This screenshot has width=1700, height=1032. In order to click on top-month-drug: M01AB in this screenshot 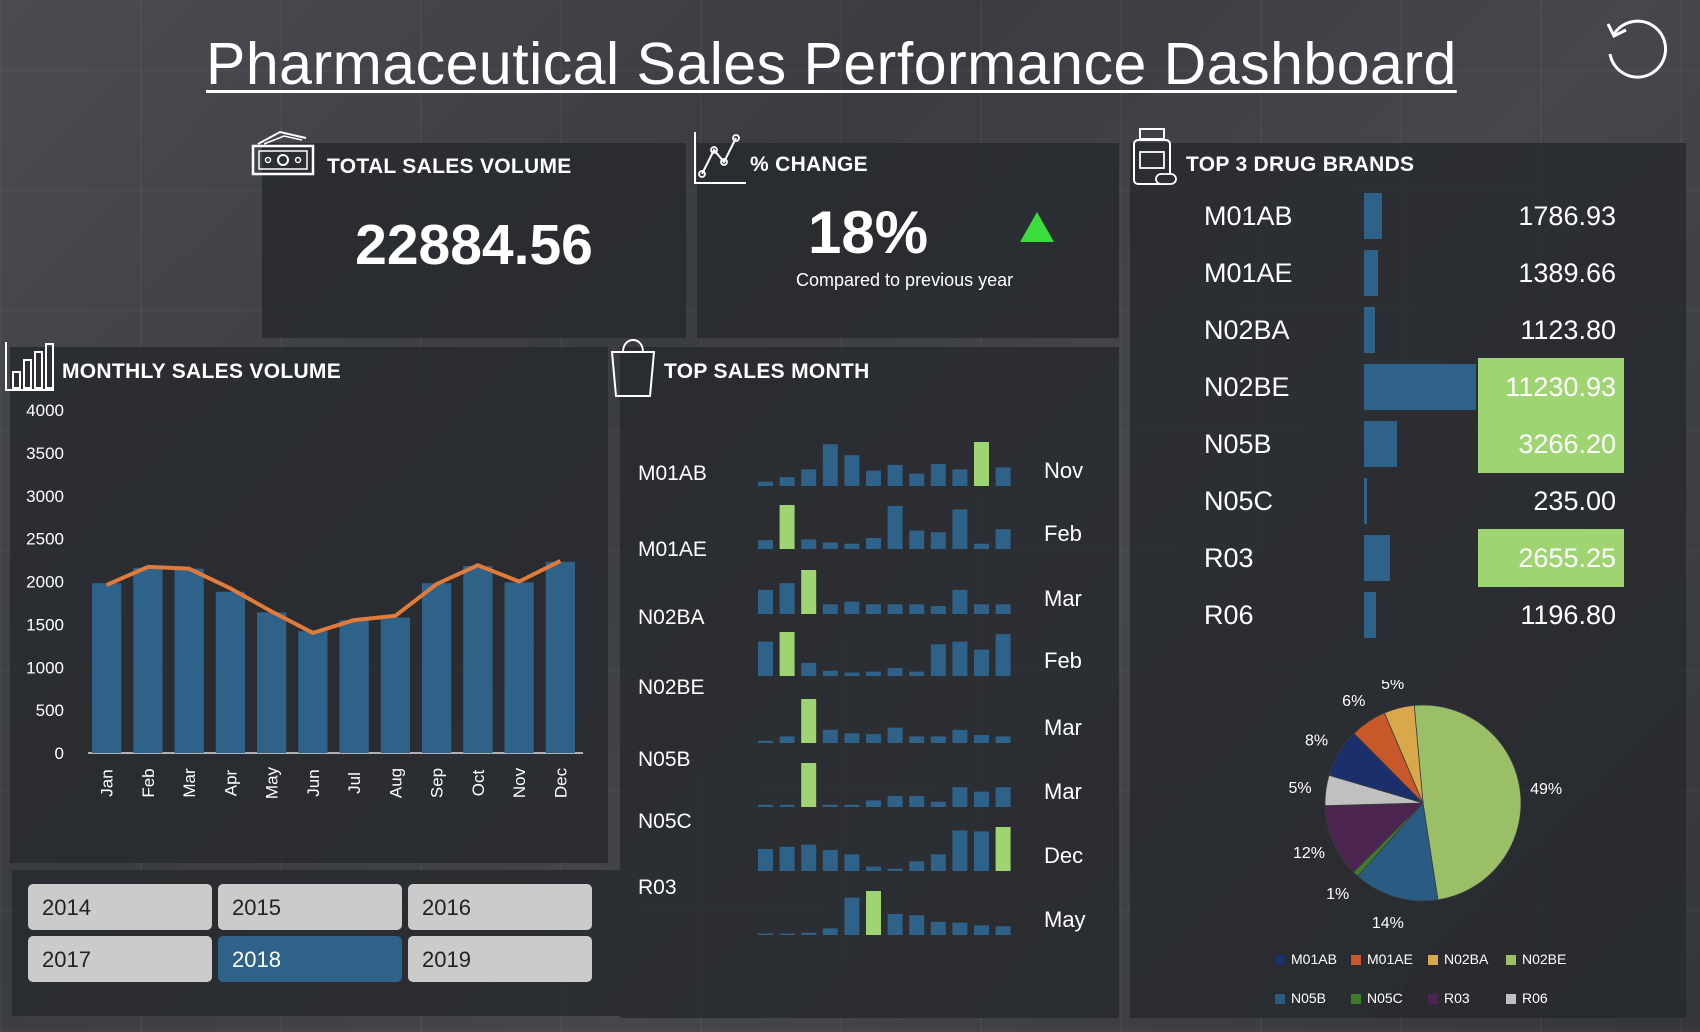, I will do `click(672, 473)`.